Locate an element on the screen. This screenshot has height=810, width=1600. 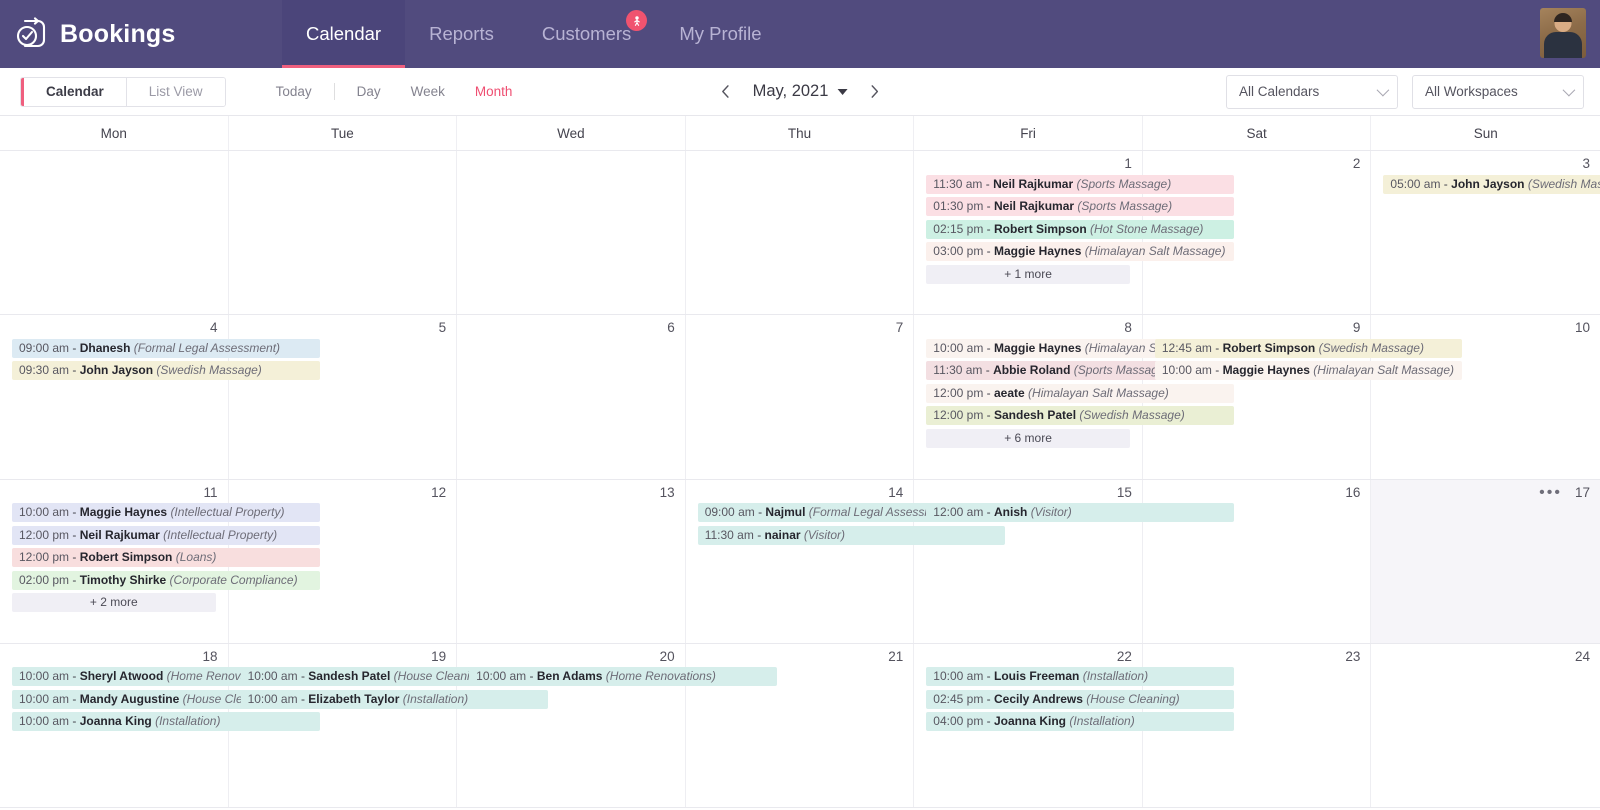
nav-label: Calendar is located at coordinates (344, 33).